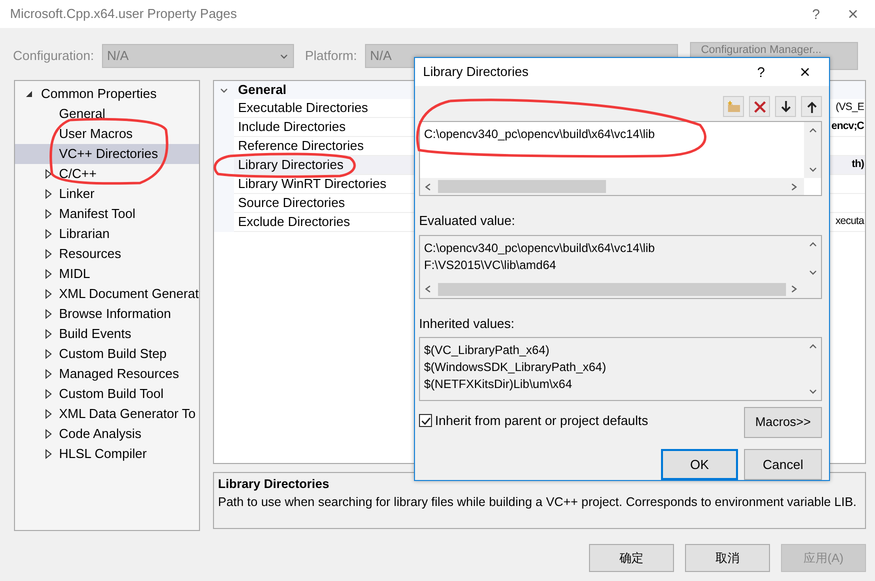 Image resolution: width=875 pixels, height=581 pixels. What do you see at coordinates (328, 146) in the screenshot?
I see `property-name: Reference Directories` at bounding box center [328, 146].